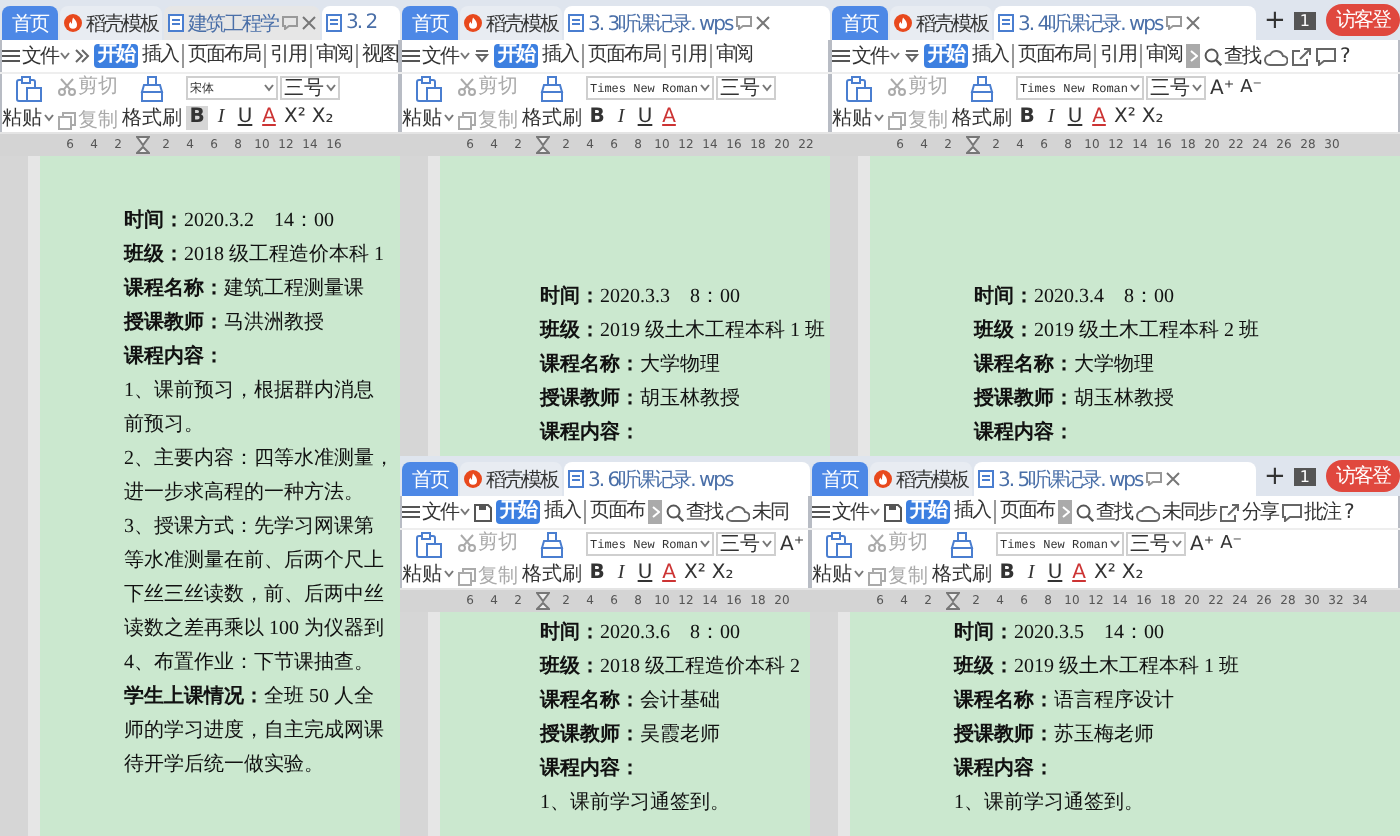 Image resolution: width=1400 pixels, height=836 pixels. What do you see at coordinates (1326, 56) in the screenshot?
I see `comment-button` at bounding box center [1326, 56].